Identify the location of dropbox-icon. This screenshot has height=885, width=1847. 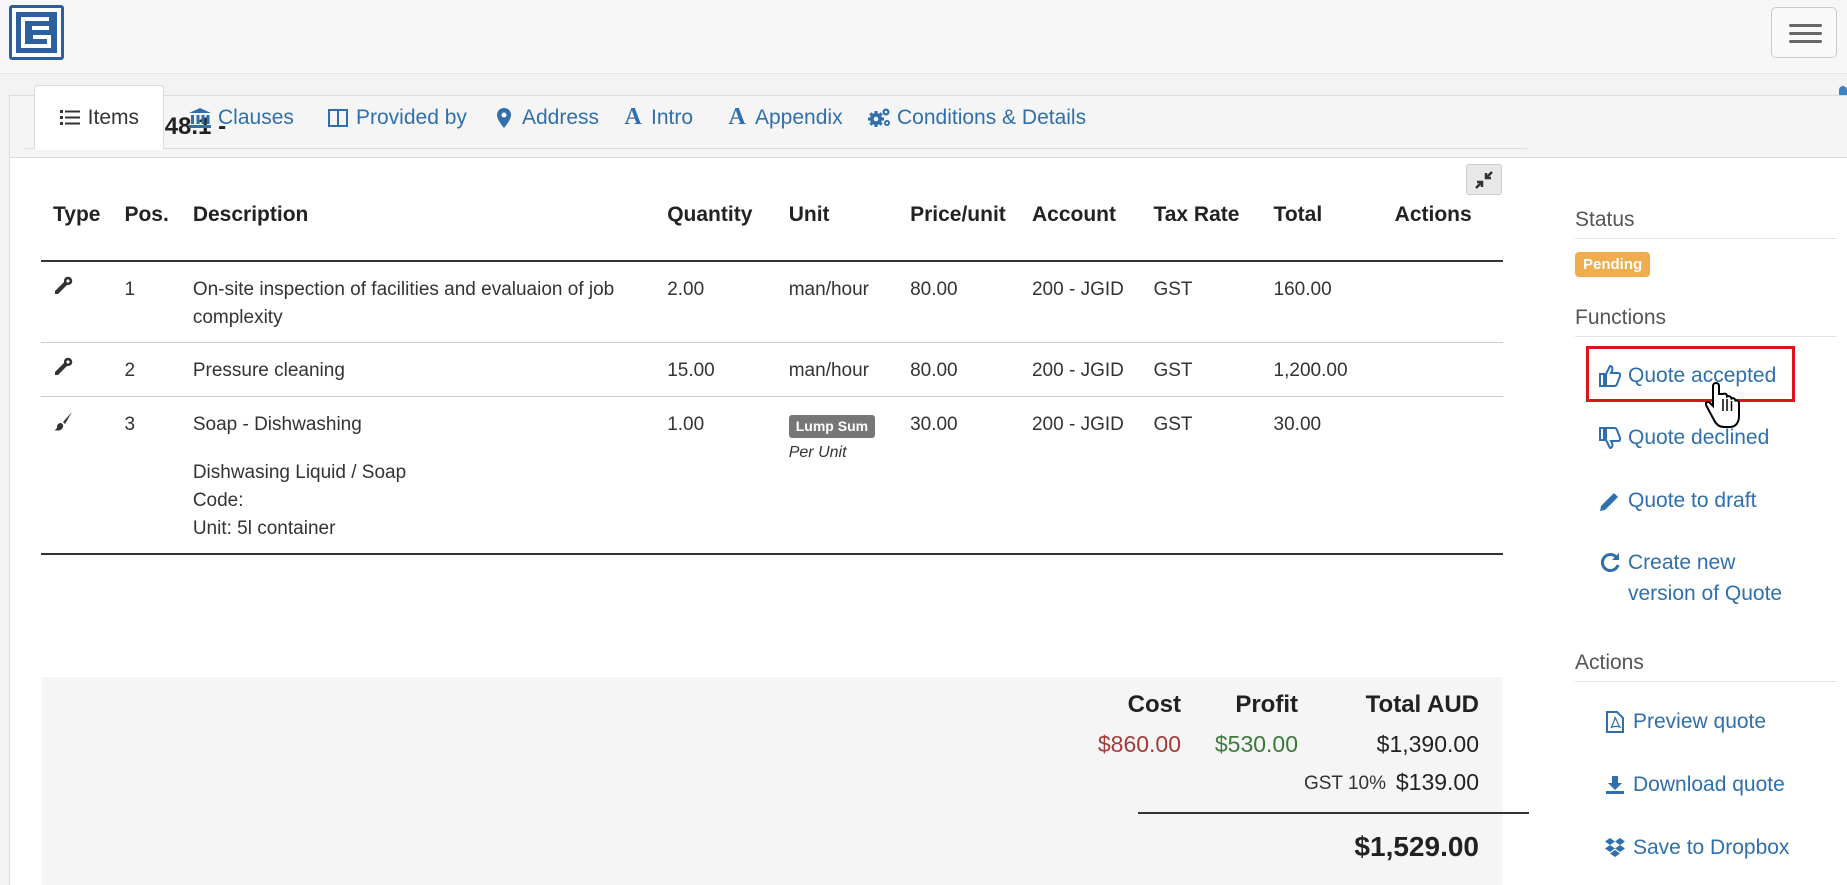
(1615, 847).